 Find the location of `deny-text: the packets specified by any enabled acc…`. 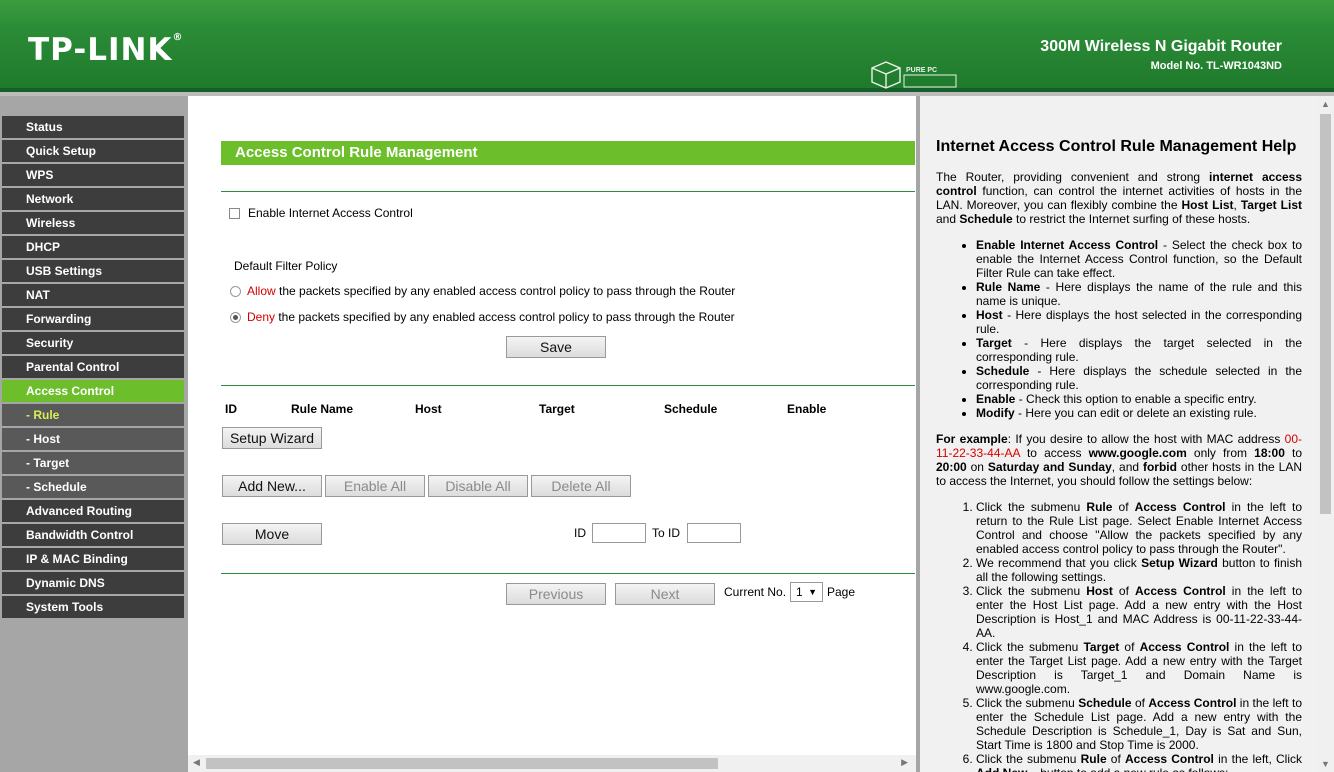

deny-text: the packets specified by any enabled acc… is located at coordinates (505, 317).